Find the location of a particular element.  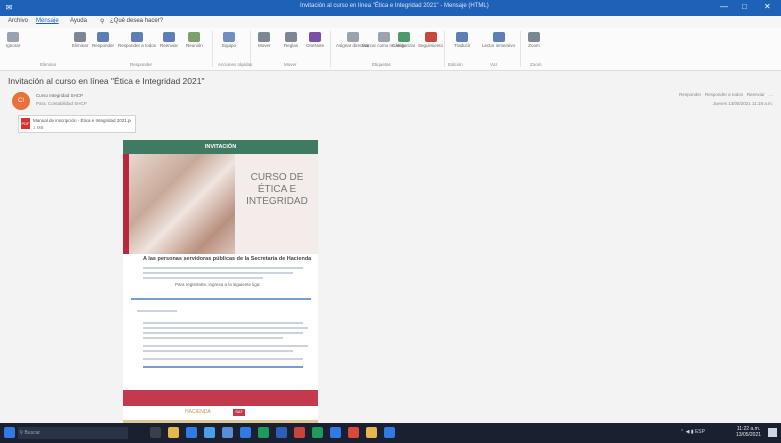

delete-icon is located at coordinates (80, 37).